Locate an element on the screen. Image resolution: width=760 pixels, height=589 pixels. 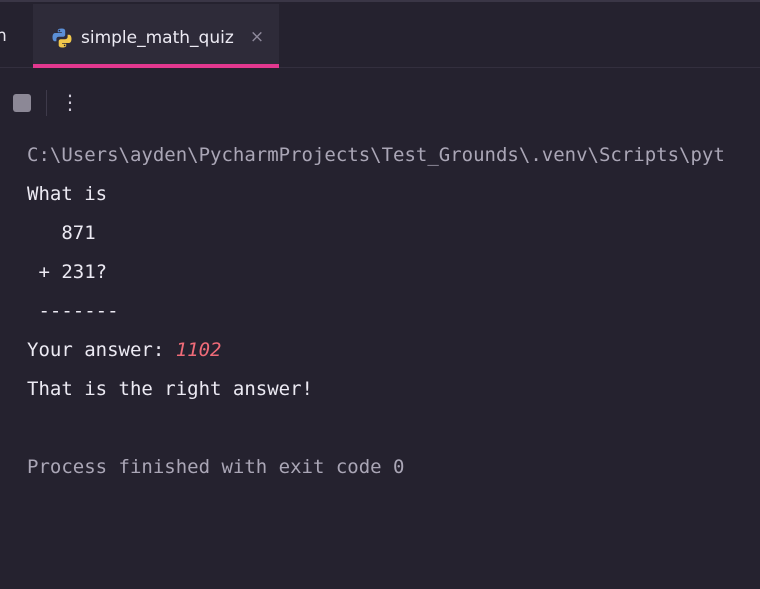
more-options-icon: ⋮ is located at coordinates (70, 102).